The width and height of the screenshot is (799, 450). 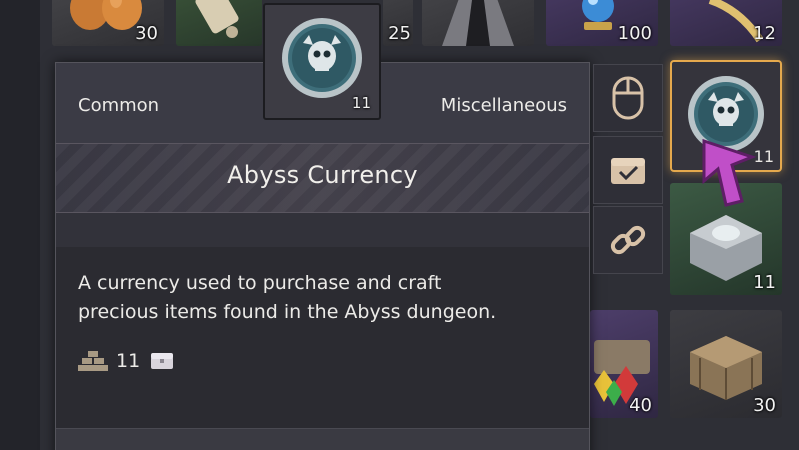 I want to click on item-name: Abyss Currency, so click(x=322, y=175).